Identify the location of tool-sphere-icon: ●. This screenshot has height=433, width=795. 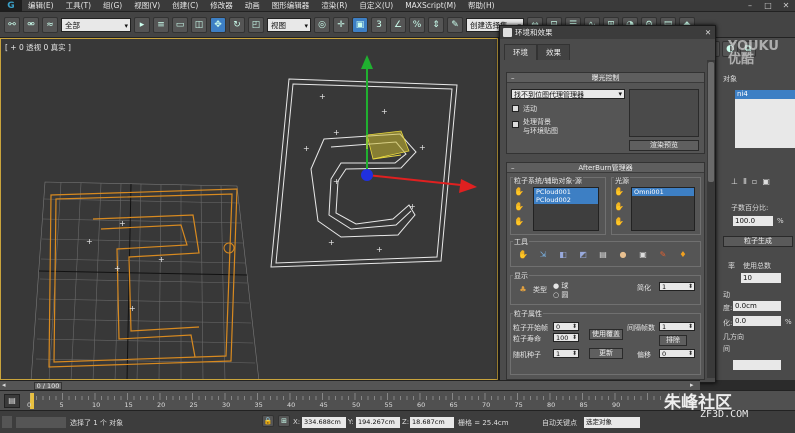
(623, 255).